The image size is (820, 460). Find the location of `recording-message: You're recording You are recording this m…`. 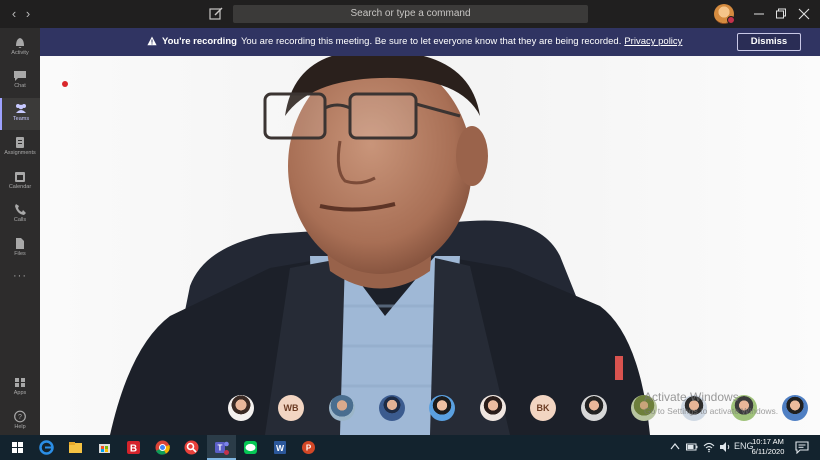

recording-message: You're recording You are recording this m… is located at coordinates (414, 42).